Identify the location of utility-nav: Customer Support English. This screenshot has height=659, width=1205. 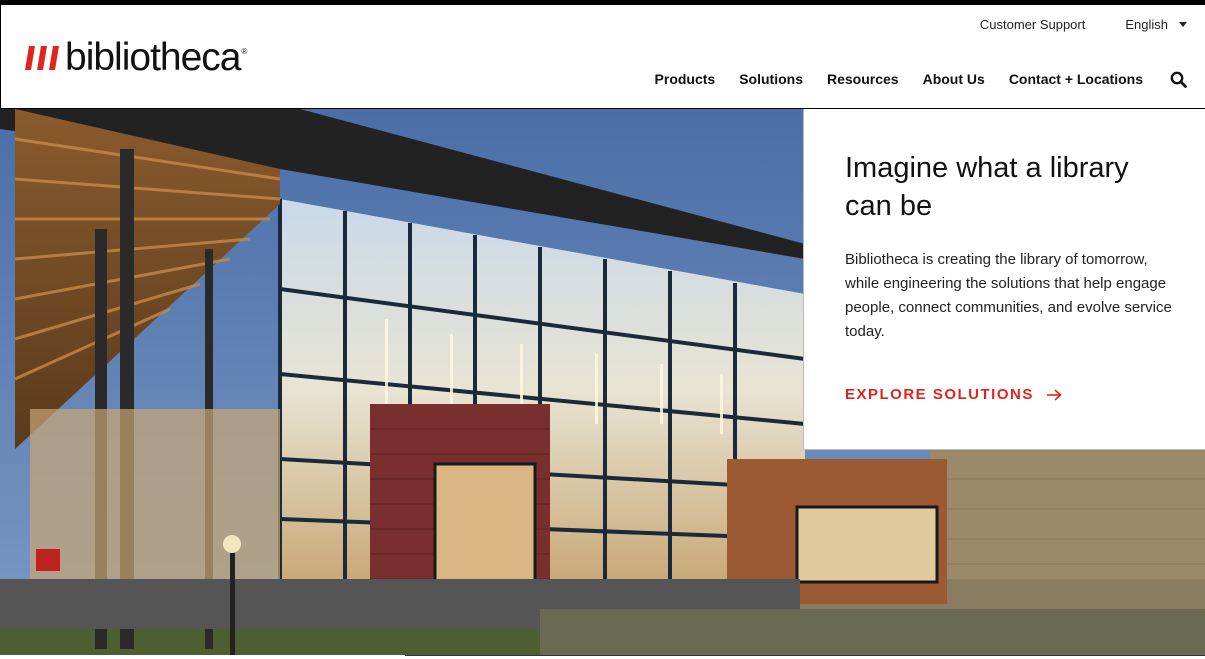
(1083, 24).